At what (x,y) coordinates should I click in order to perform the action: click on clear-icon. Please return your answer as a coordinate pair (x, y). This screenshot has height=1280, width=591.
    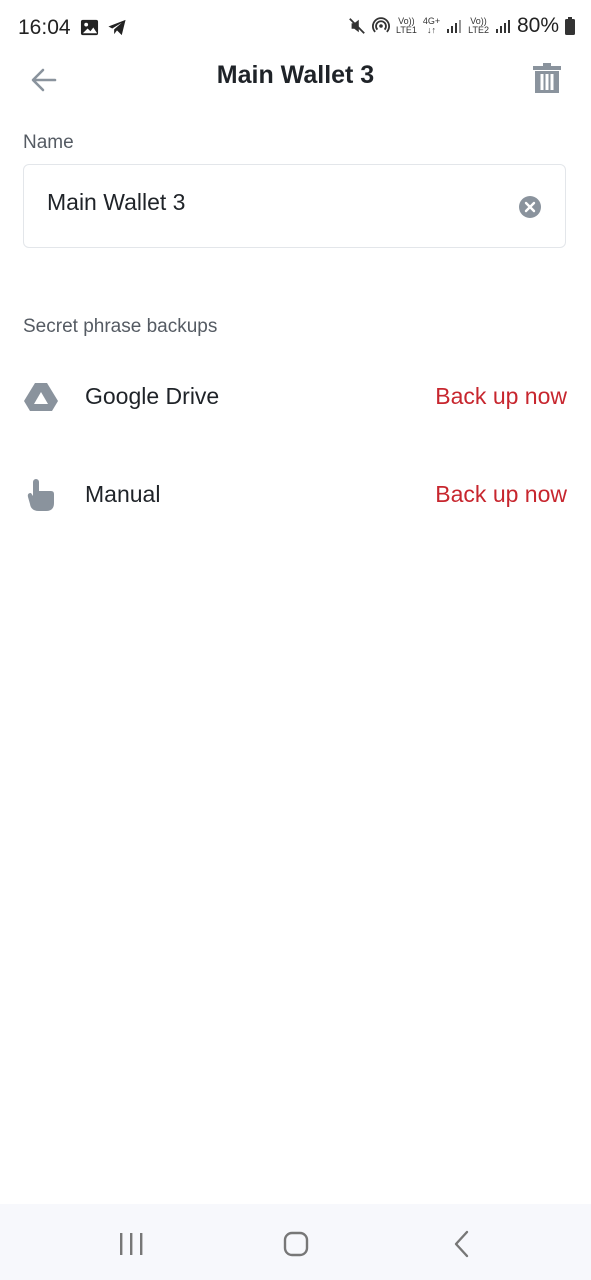
    Looking at the image, I should click on (530, 207).